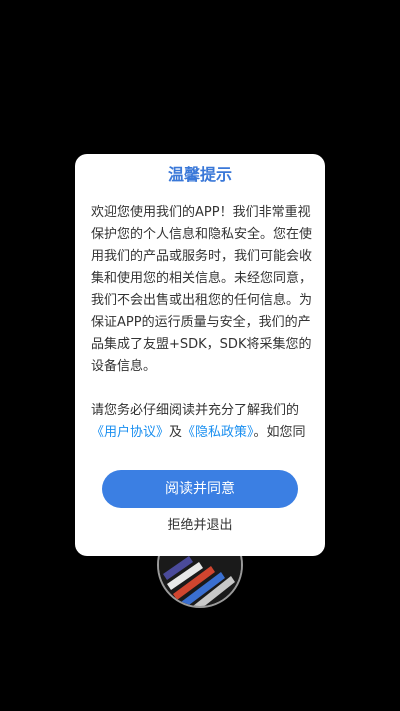 Image resolution: width=400 pixels, height=711 pixels. Describe the element at coordinates (218, 432) in the screenshot. I see `privacy-policy-link: 《隐私政策》` at that location.